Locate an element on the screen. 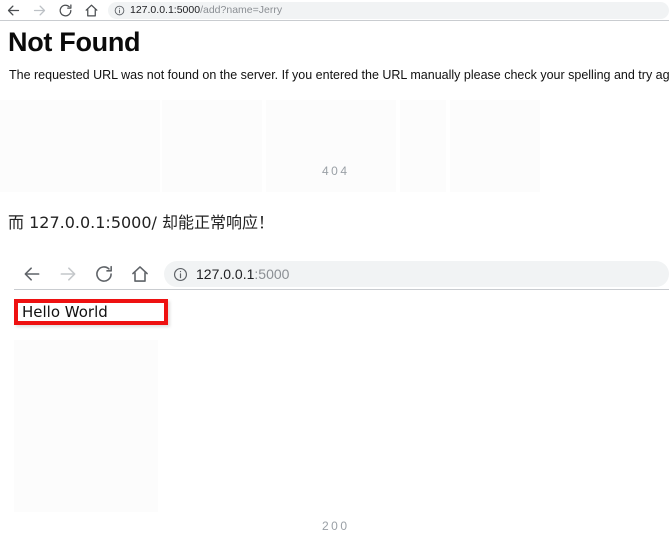  back-button-top is located at coordinates (13, 10).